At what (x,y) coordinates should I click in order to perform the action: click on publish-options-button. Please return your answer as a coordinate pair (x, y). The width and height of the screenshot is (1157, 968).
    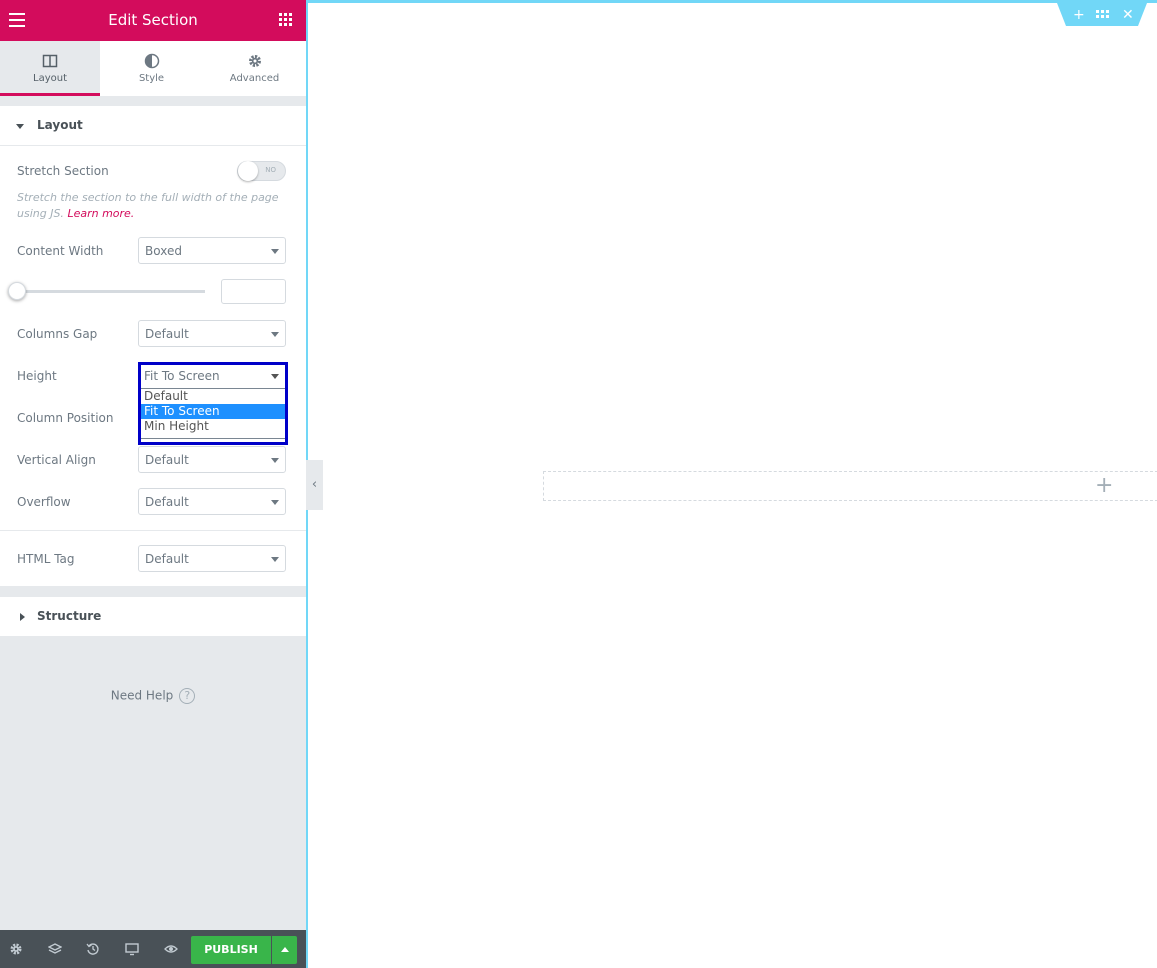
    Looking at the image, I should click on (284, 950).